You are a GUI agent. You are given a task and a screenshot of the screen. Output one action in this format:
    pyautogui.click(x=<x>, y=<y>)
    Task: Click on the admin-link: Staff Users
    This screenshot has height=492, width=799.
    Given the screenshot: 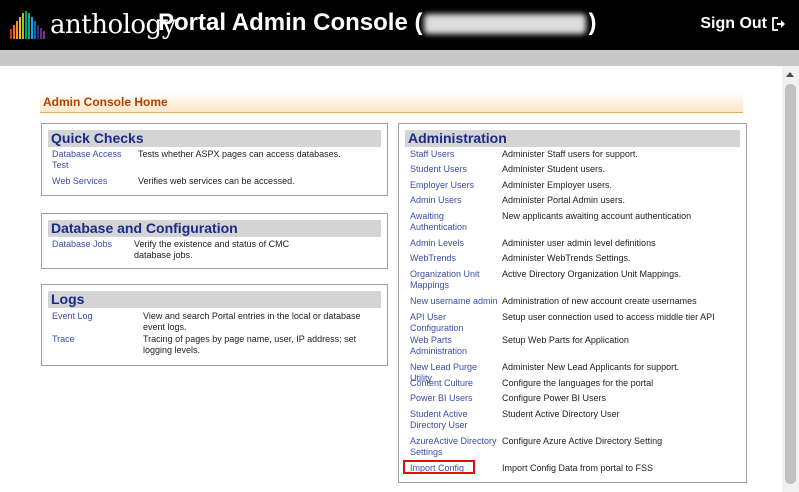 What is the action you would take?
    pyautogui.click(x=455, y=154)
    